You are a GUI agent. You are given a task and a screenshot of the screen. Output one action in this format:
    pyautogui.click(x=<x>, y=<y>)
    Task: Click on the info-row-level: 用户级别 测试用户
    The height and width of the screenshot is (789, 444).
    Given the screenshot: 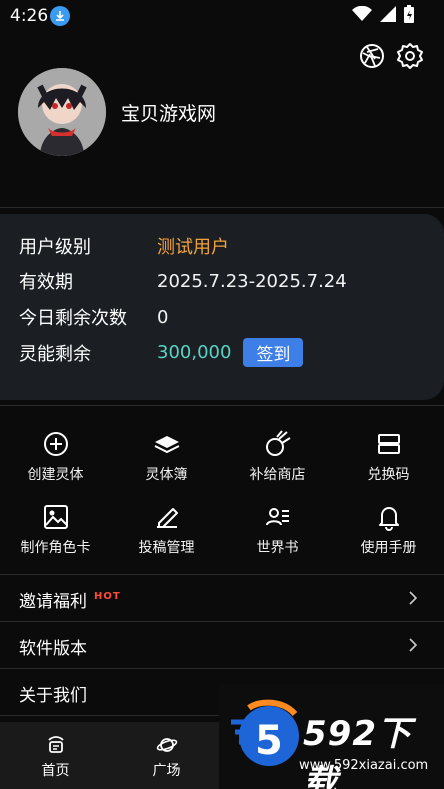 What is the action you would take?
    pyautogui.click(x=124, y=246)
    